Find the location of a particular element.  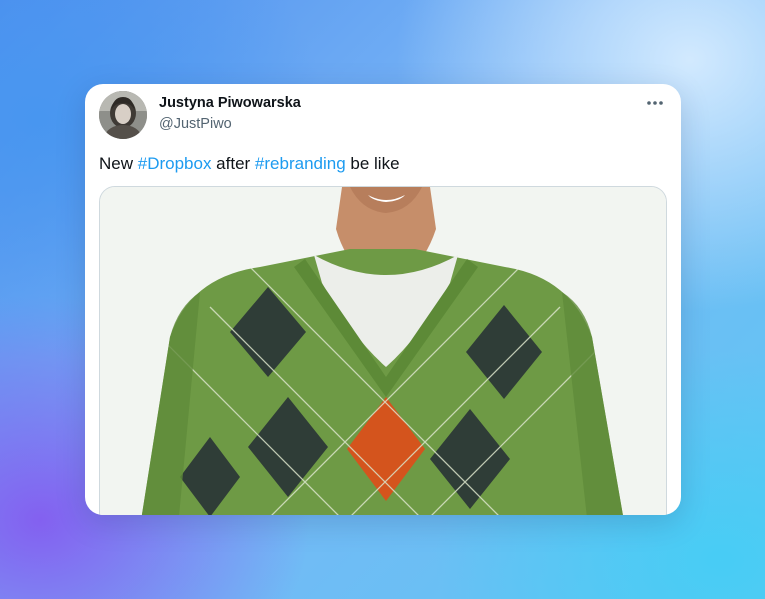

tweet-text: New #Dropbox after #rebranding be like is located at coordinates (249, 164).